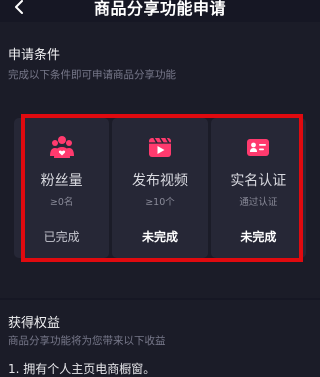 Image resolution: width=320 pixels, height=377 pixels. I want to click on card-title: 实名认证, so click(258, 181).